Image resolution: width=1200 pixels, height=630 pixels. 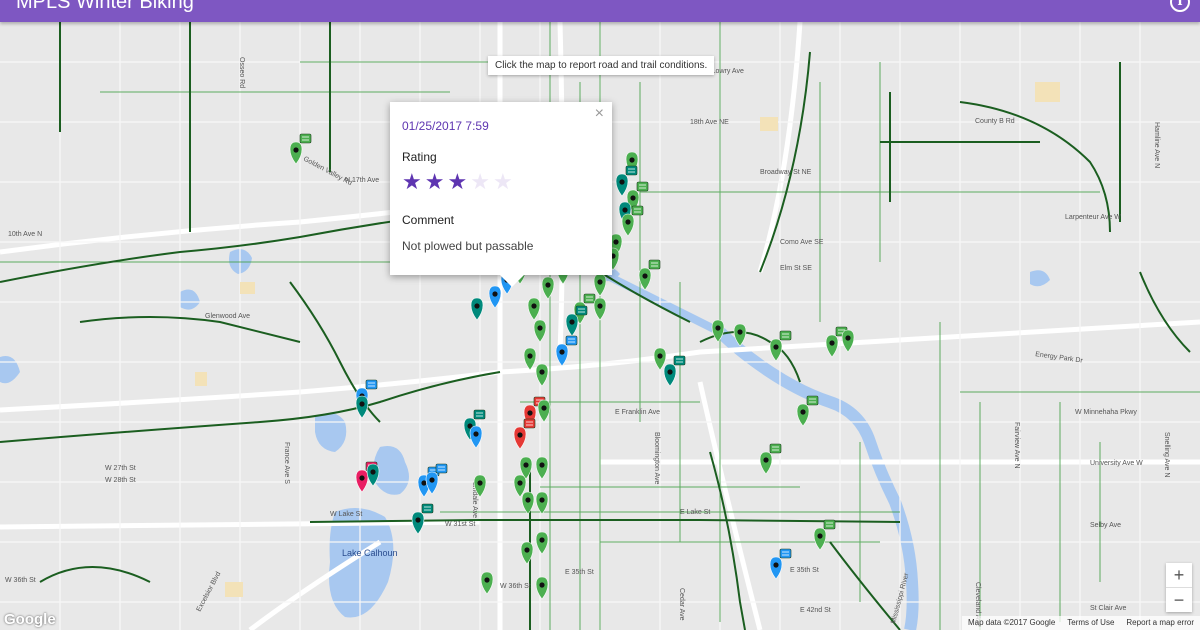 I want to click on svg-text: W 28th St, so click(x=120, y=480).